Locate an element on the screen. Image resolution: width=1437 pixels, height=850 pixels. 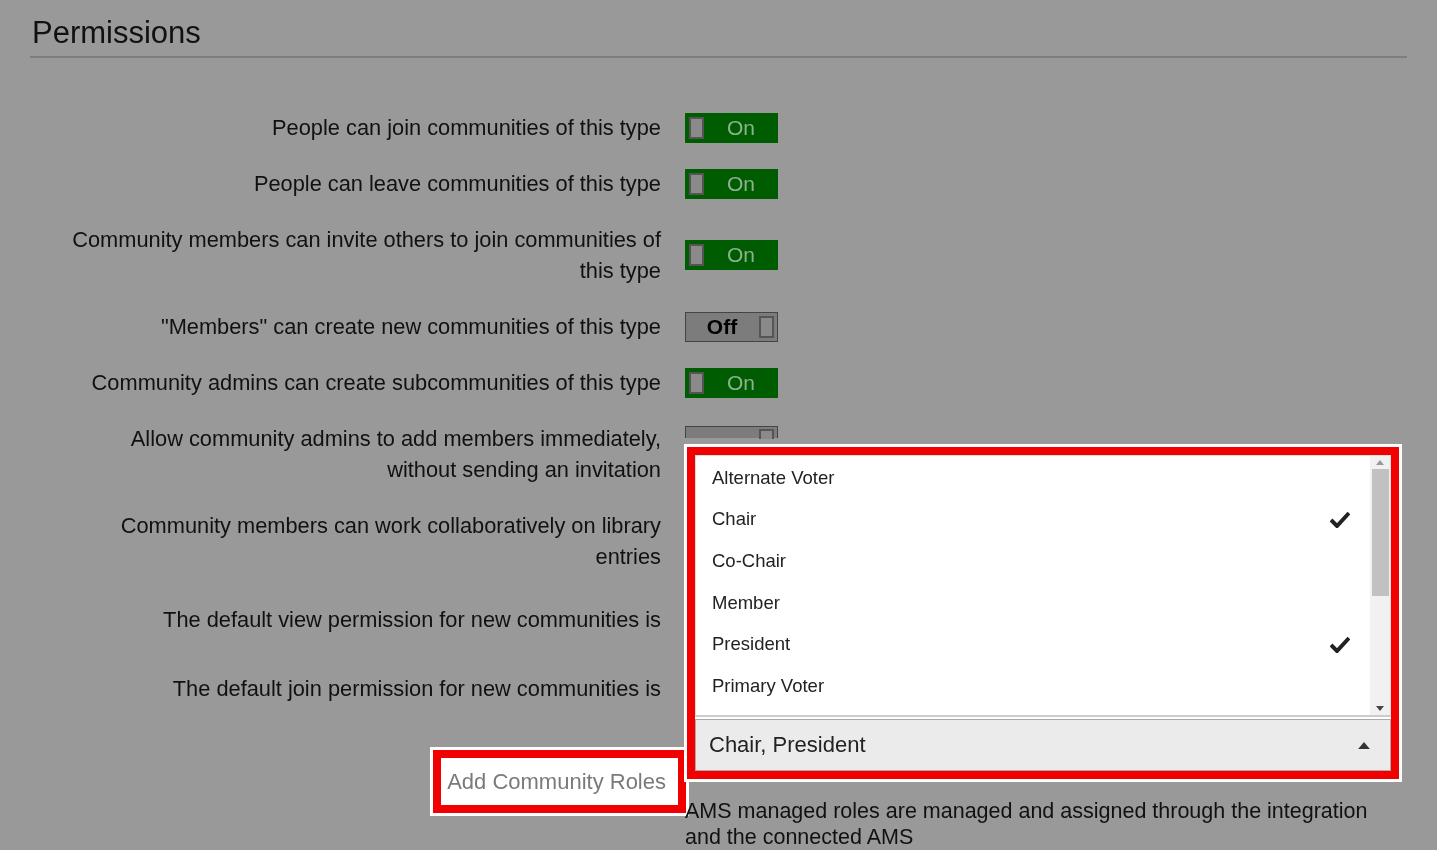
dropdown-option: President is located at coordinates (1033, 644).